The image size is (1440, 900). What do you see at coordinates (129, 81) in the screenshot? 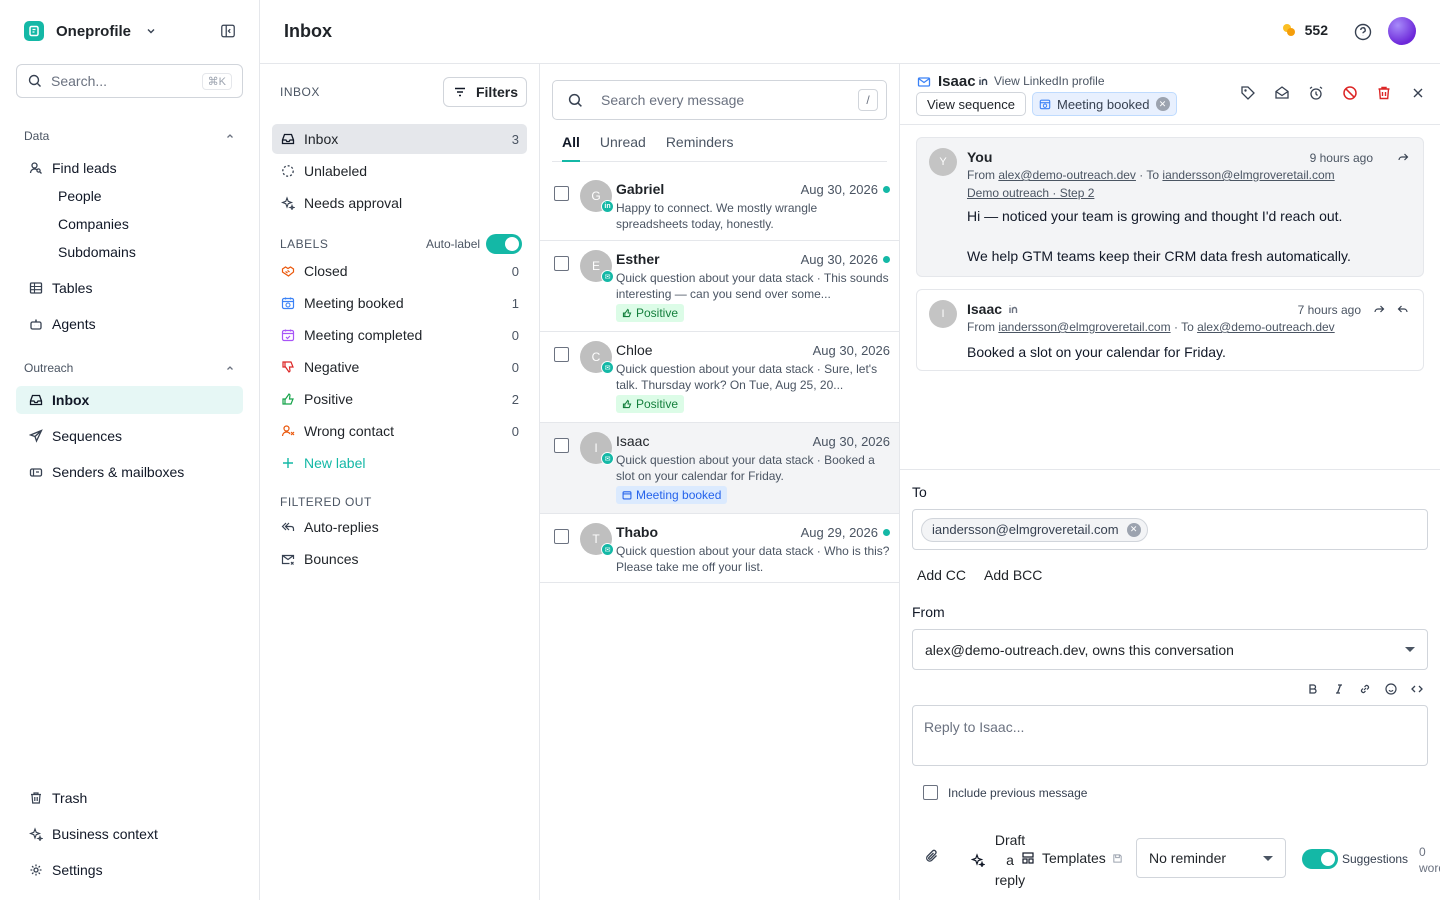
I see `sidebar-search: Search... ⌘K` at bounding box center [129, 81].